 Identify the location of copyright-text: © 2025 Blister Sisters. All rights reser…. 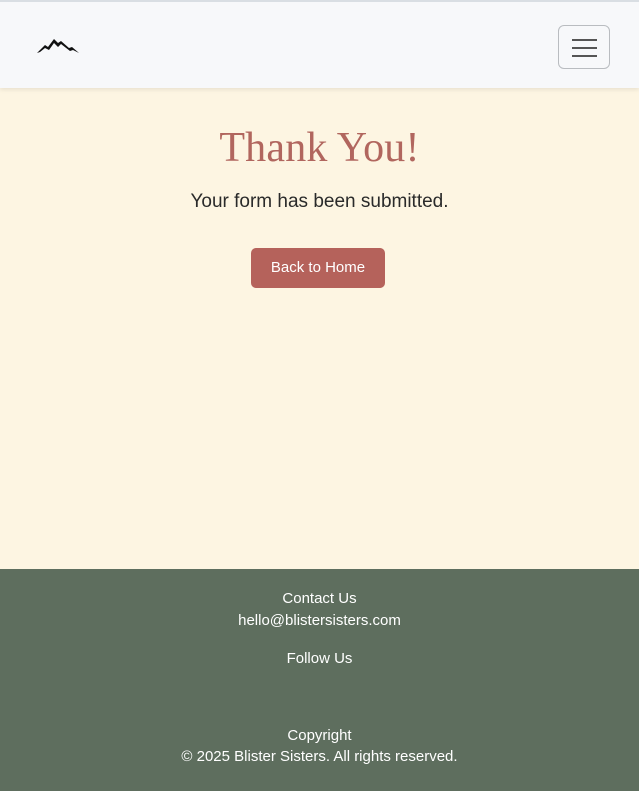
(319, 756).